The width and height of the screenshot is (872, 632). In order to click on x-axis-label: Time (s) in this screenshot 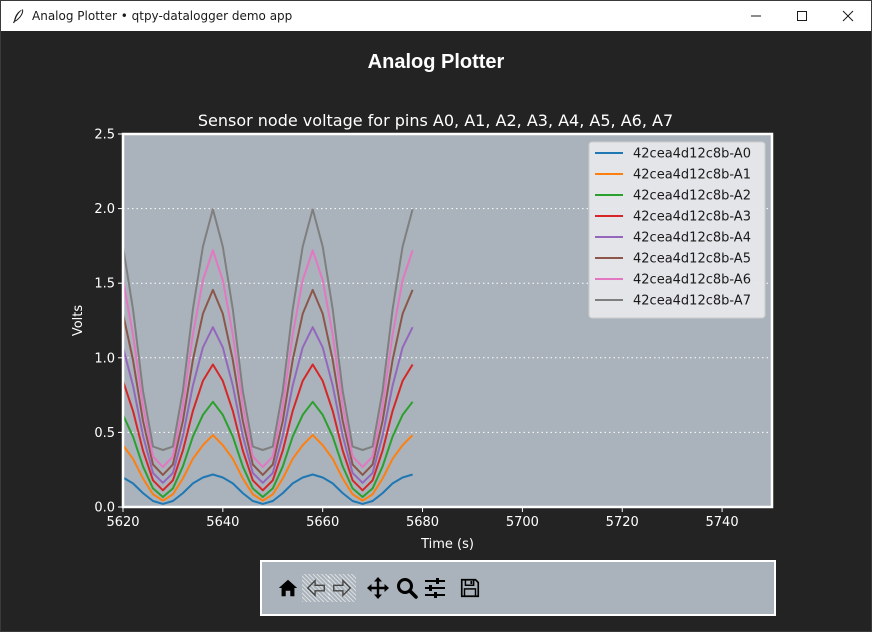, I will do `click(447, 544)`.